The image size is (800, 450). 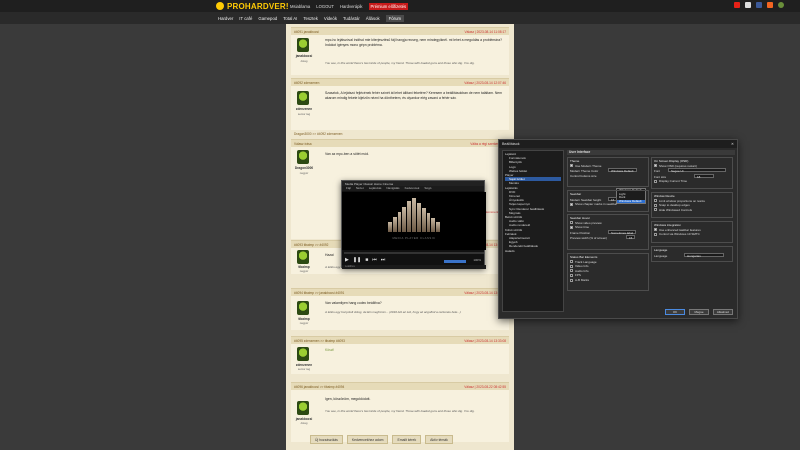 What do you see at coordinates (622, 232) in the screenshot?
I see `frame-position-select: Sometimes label` at bounding box center [622, 232].